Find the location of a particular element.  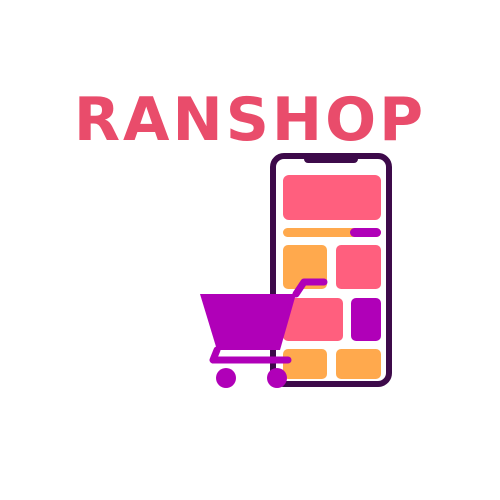

cart-wheel-left is located at coordinates (226, 378).